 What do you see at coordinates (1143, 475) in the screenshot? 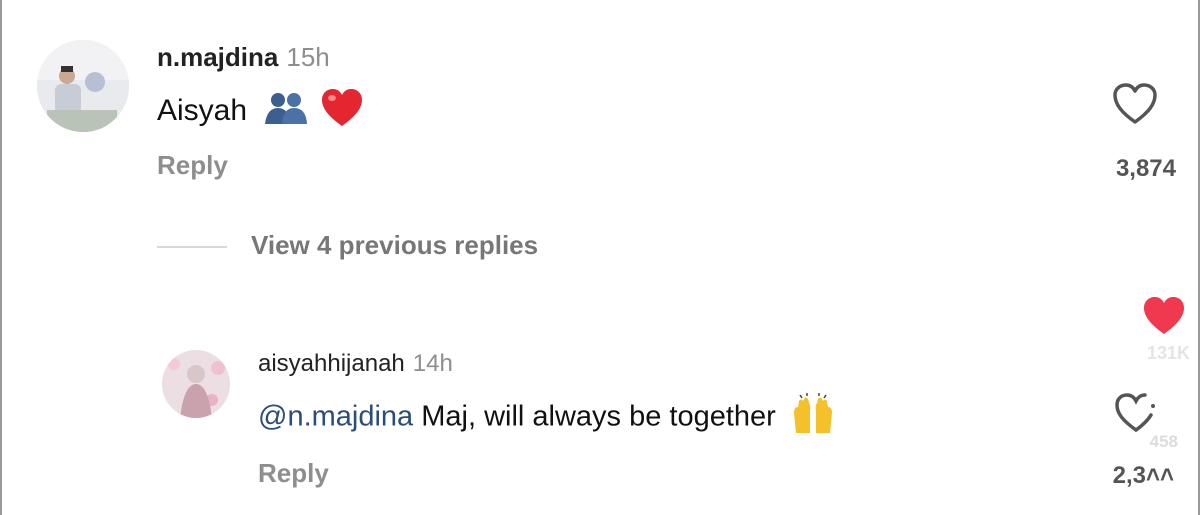
I see `like-count: 2,3˄˄` at bounding box center [1143, 475].